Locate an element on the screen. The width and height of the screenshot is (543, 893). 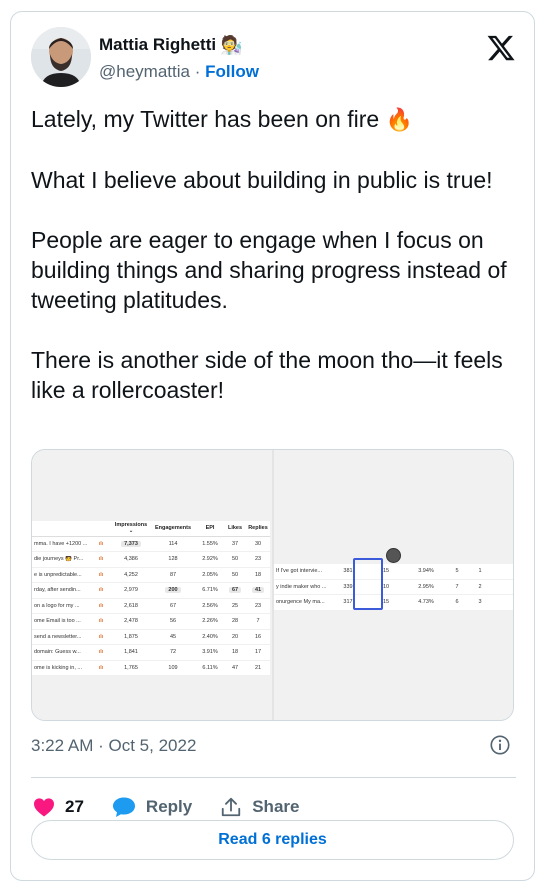
epi-cell-value: 2.40% is located at coordinates (210, 636).